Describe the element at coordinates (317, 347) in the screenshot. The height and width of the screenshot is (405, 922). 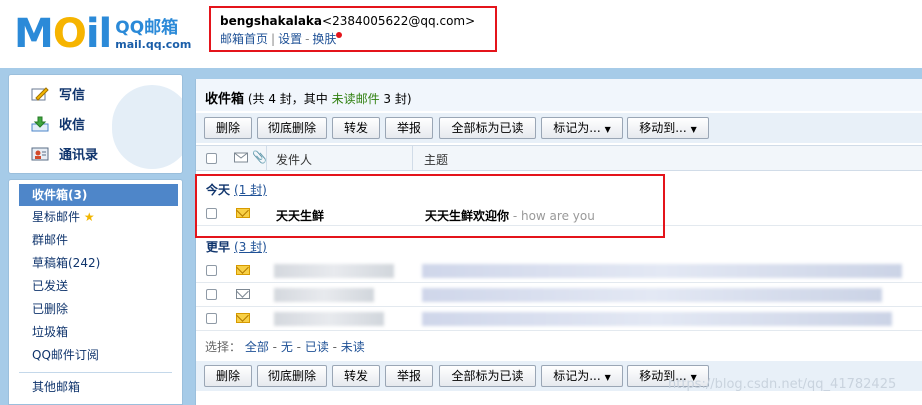
I see `select-read-link: 已读` at that location.